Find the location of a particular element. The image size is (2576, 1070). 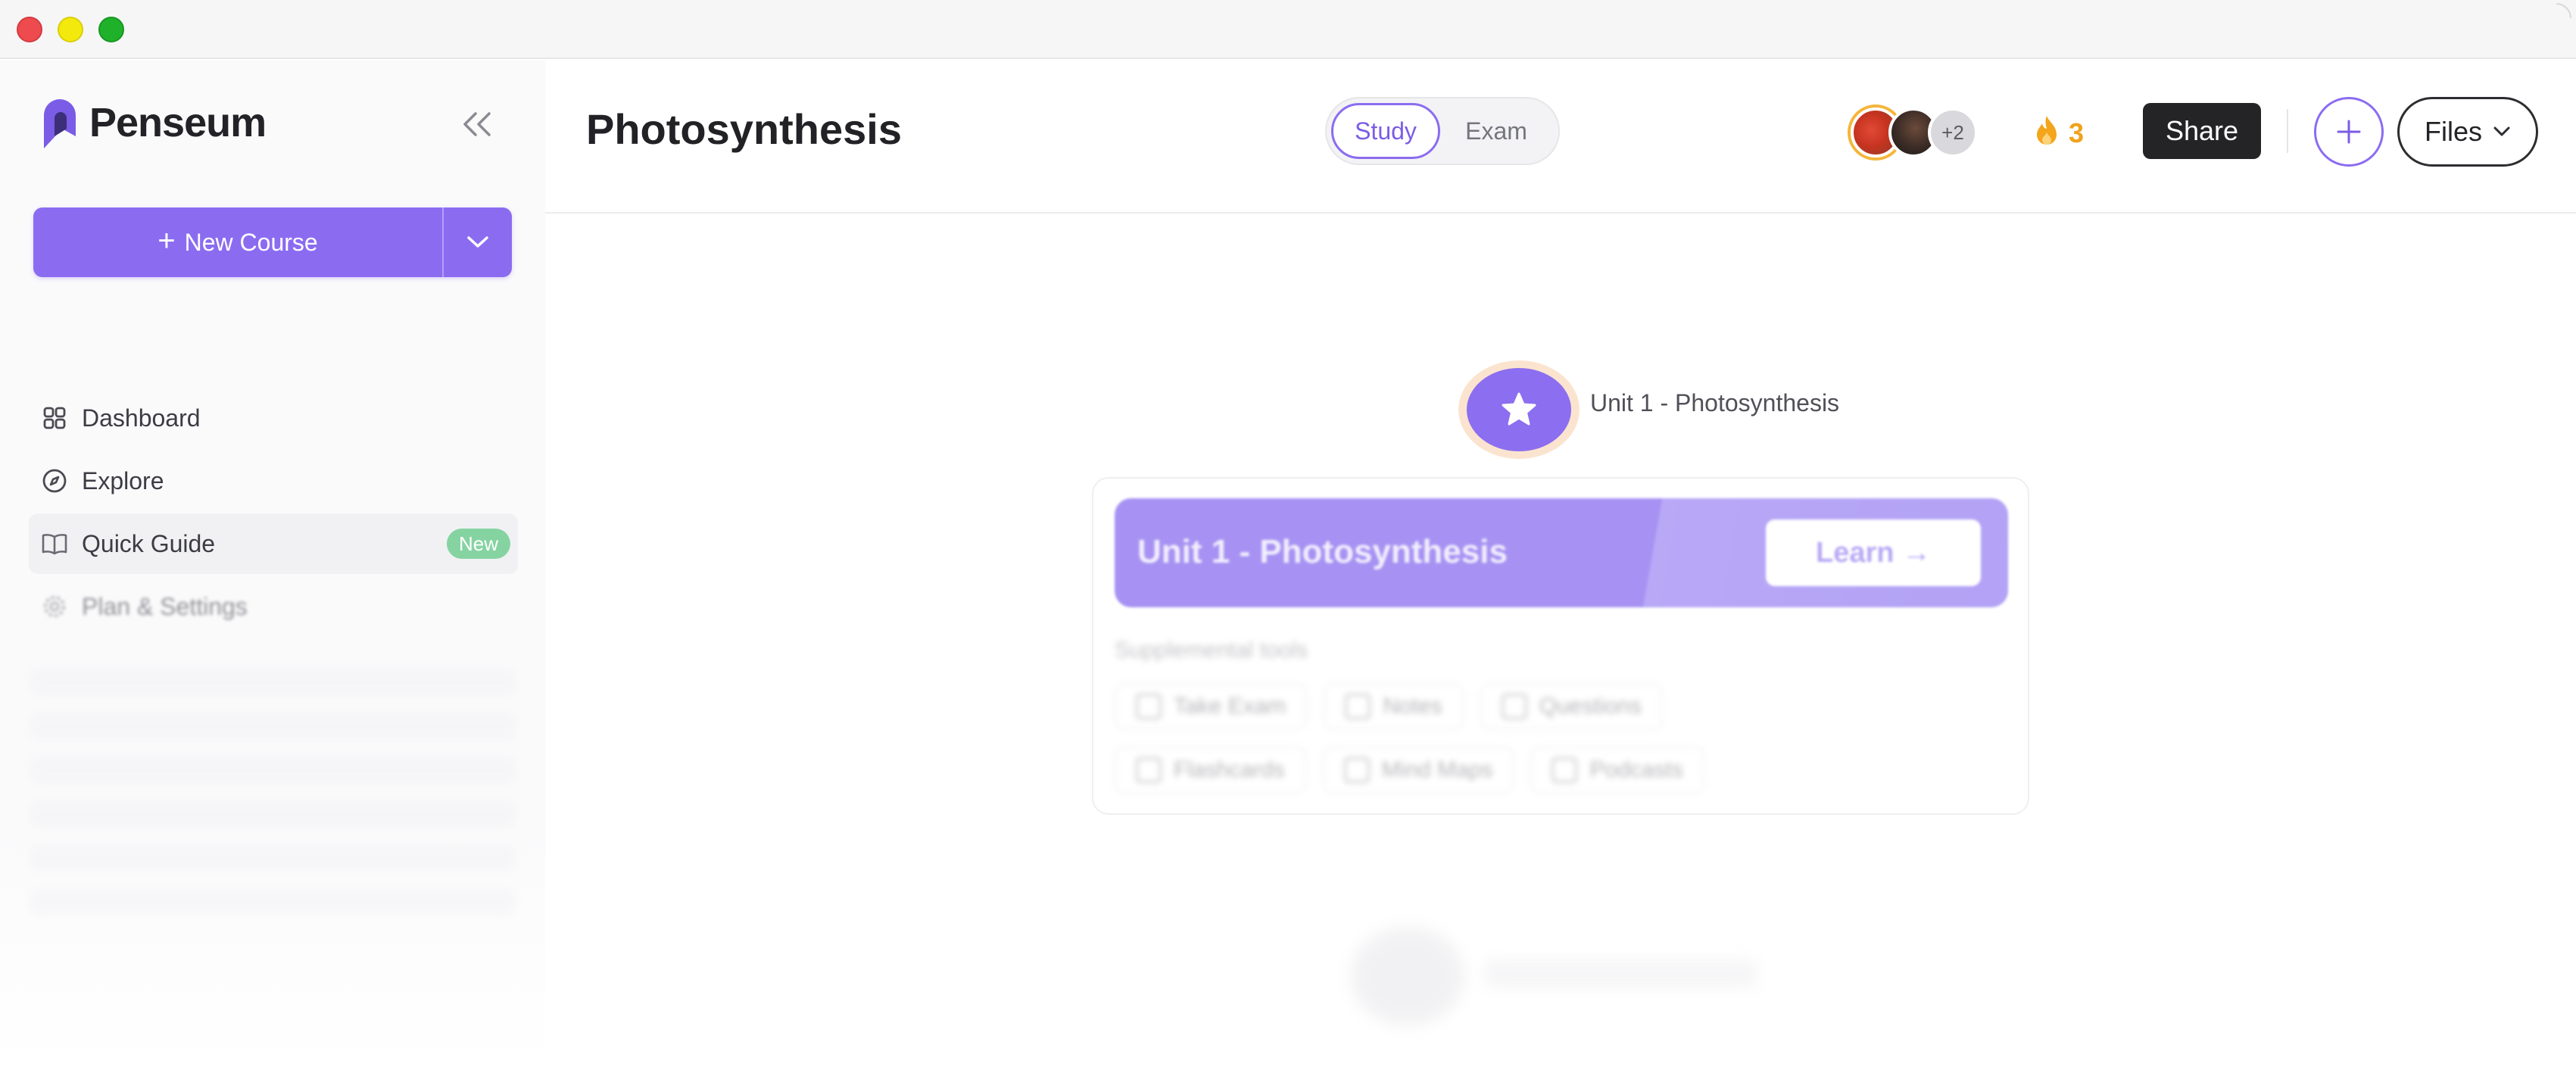

new-badge: New is located at coordinates (478, 544).